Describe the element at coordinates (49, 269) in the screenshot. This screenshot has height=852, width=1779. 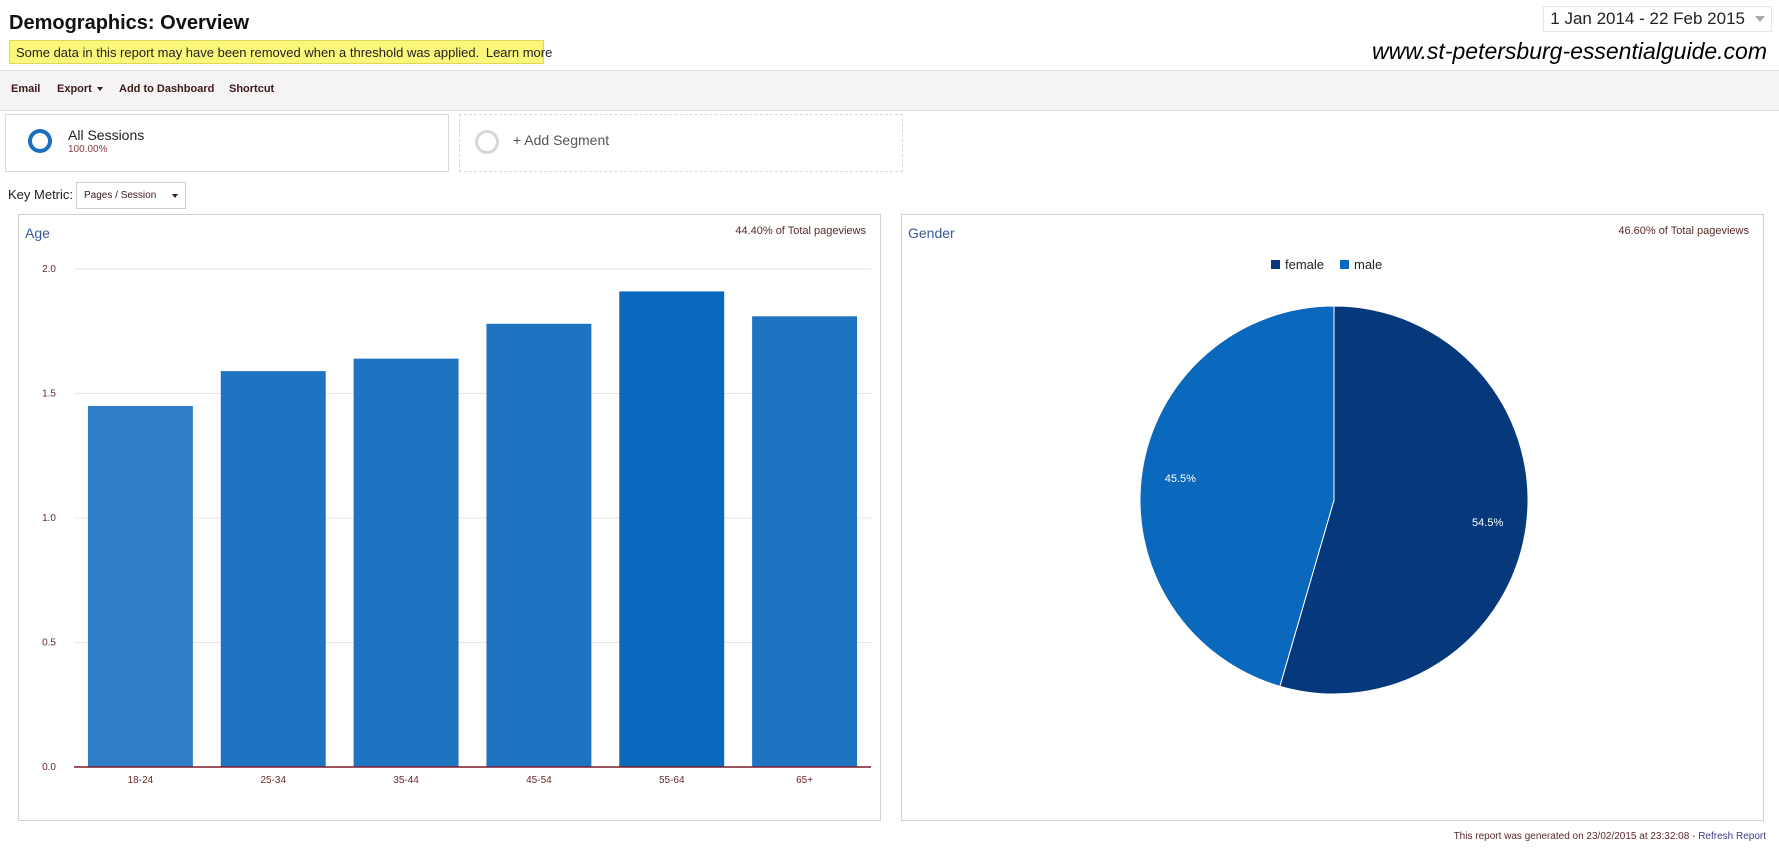
I see `y-tick-label: 2.0` at that location.